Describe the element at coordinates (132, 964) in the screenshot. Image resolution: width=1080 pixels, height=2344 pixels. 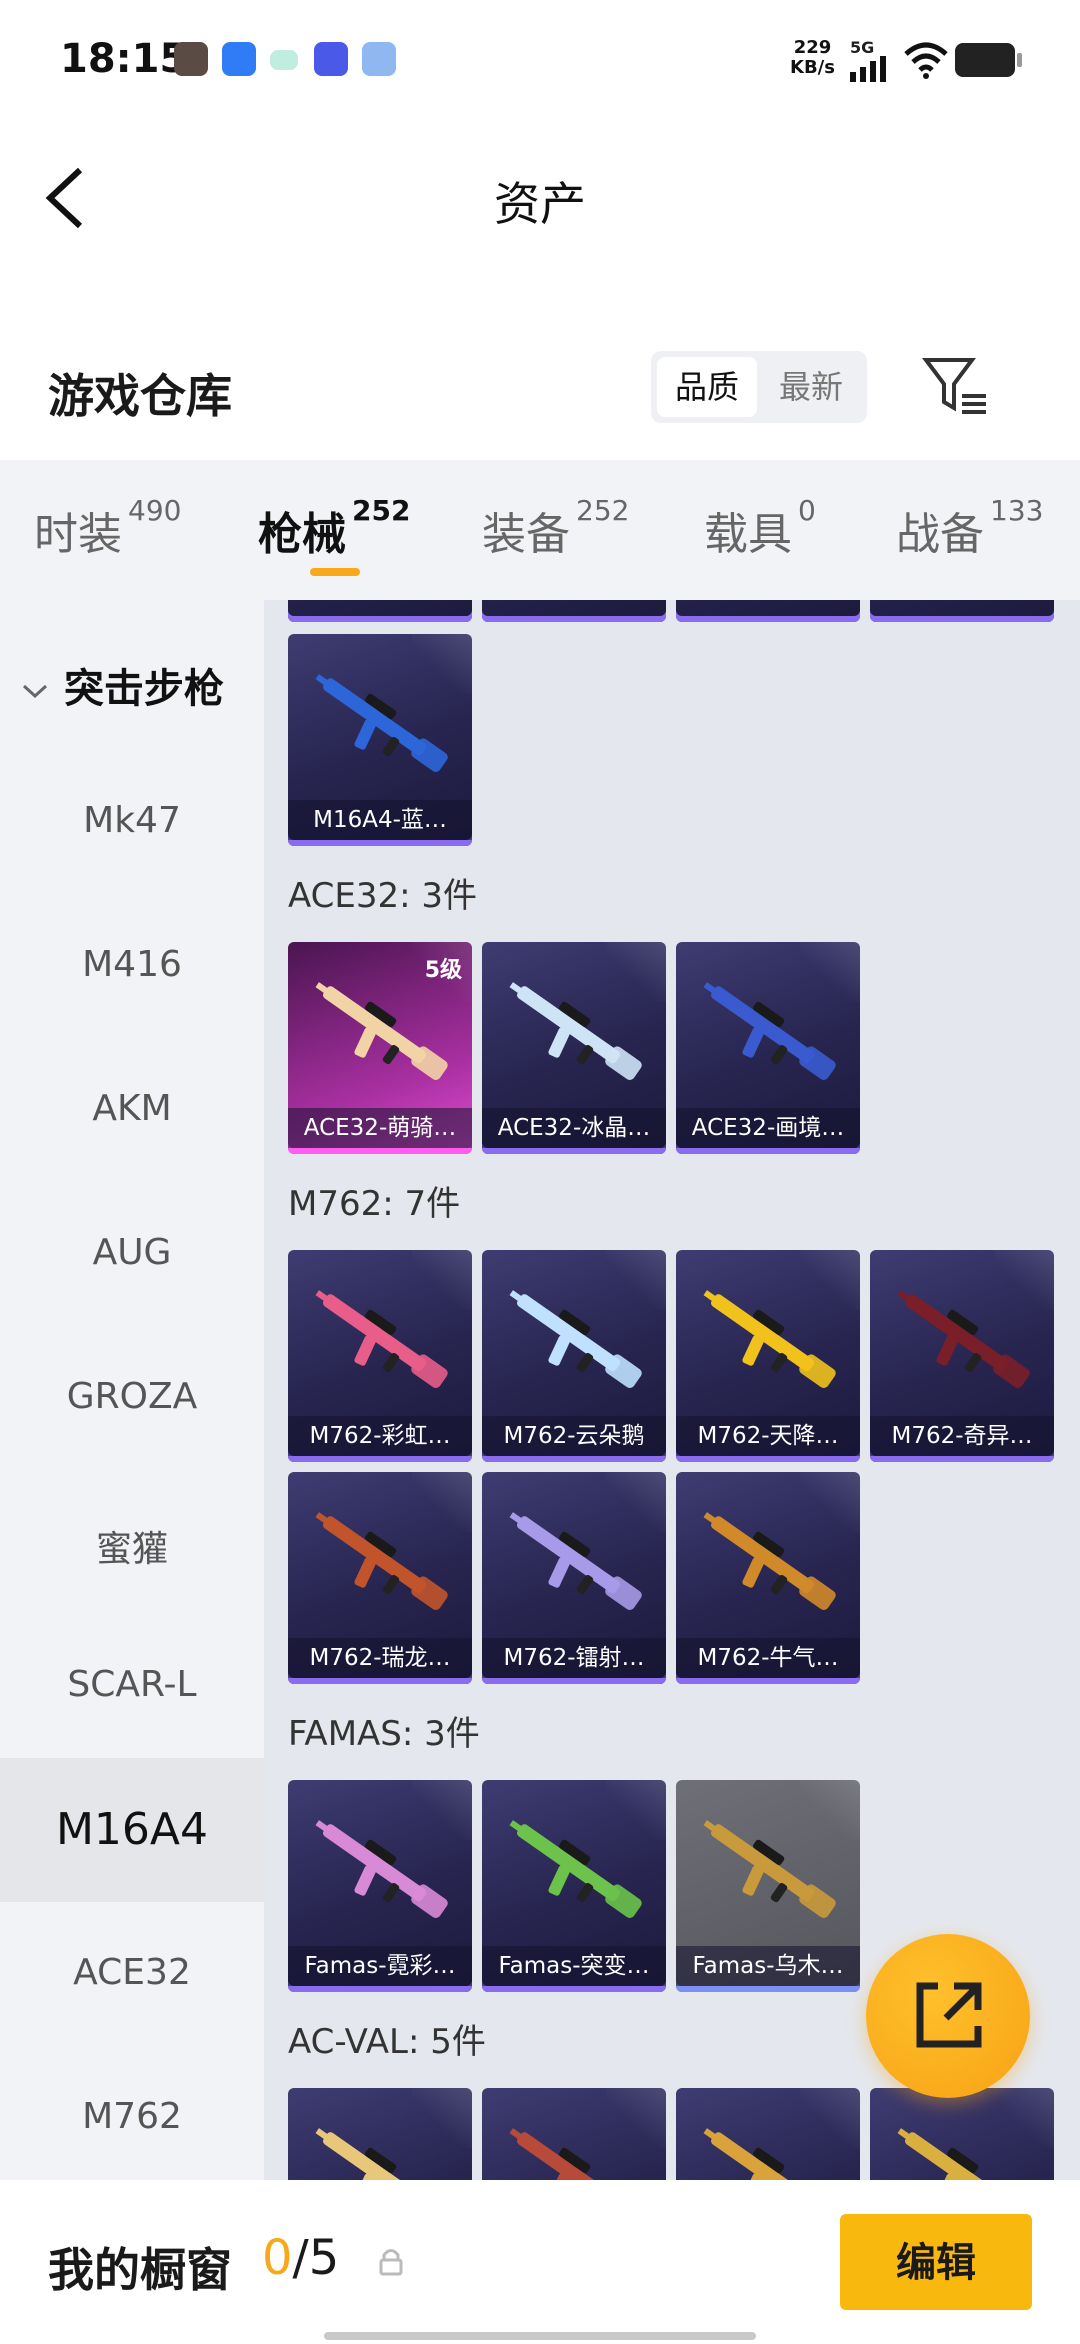
I see `sidebar-item-m416: M416` at that location.